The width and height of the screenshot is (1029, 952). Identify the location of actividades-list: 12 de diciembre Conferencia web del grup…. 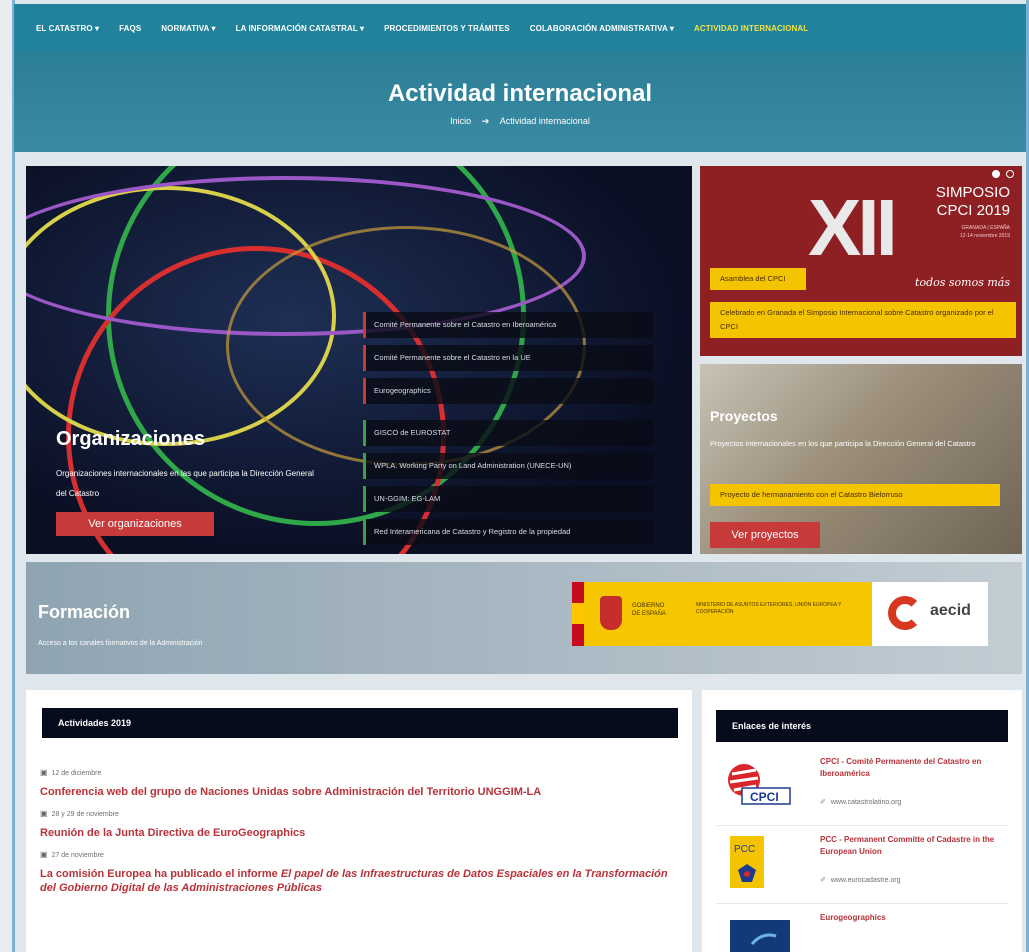
(360, 836).